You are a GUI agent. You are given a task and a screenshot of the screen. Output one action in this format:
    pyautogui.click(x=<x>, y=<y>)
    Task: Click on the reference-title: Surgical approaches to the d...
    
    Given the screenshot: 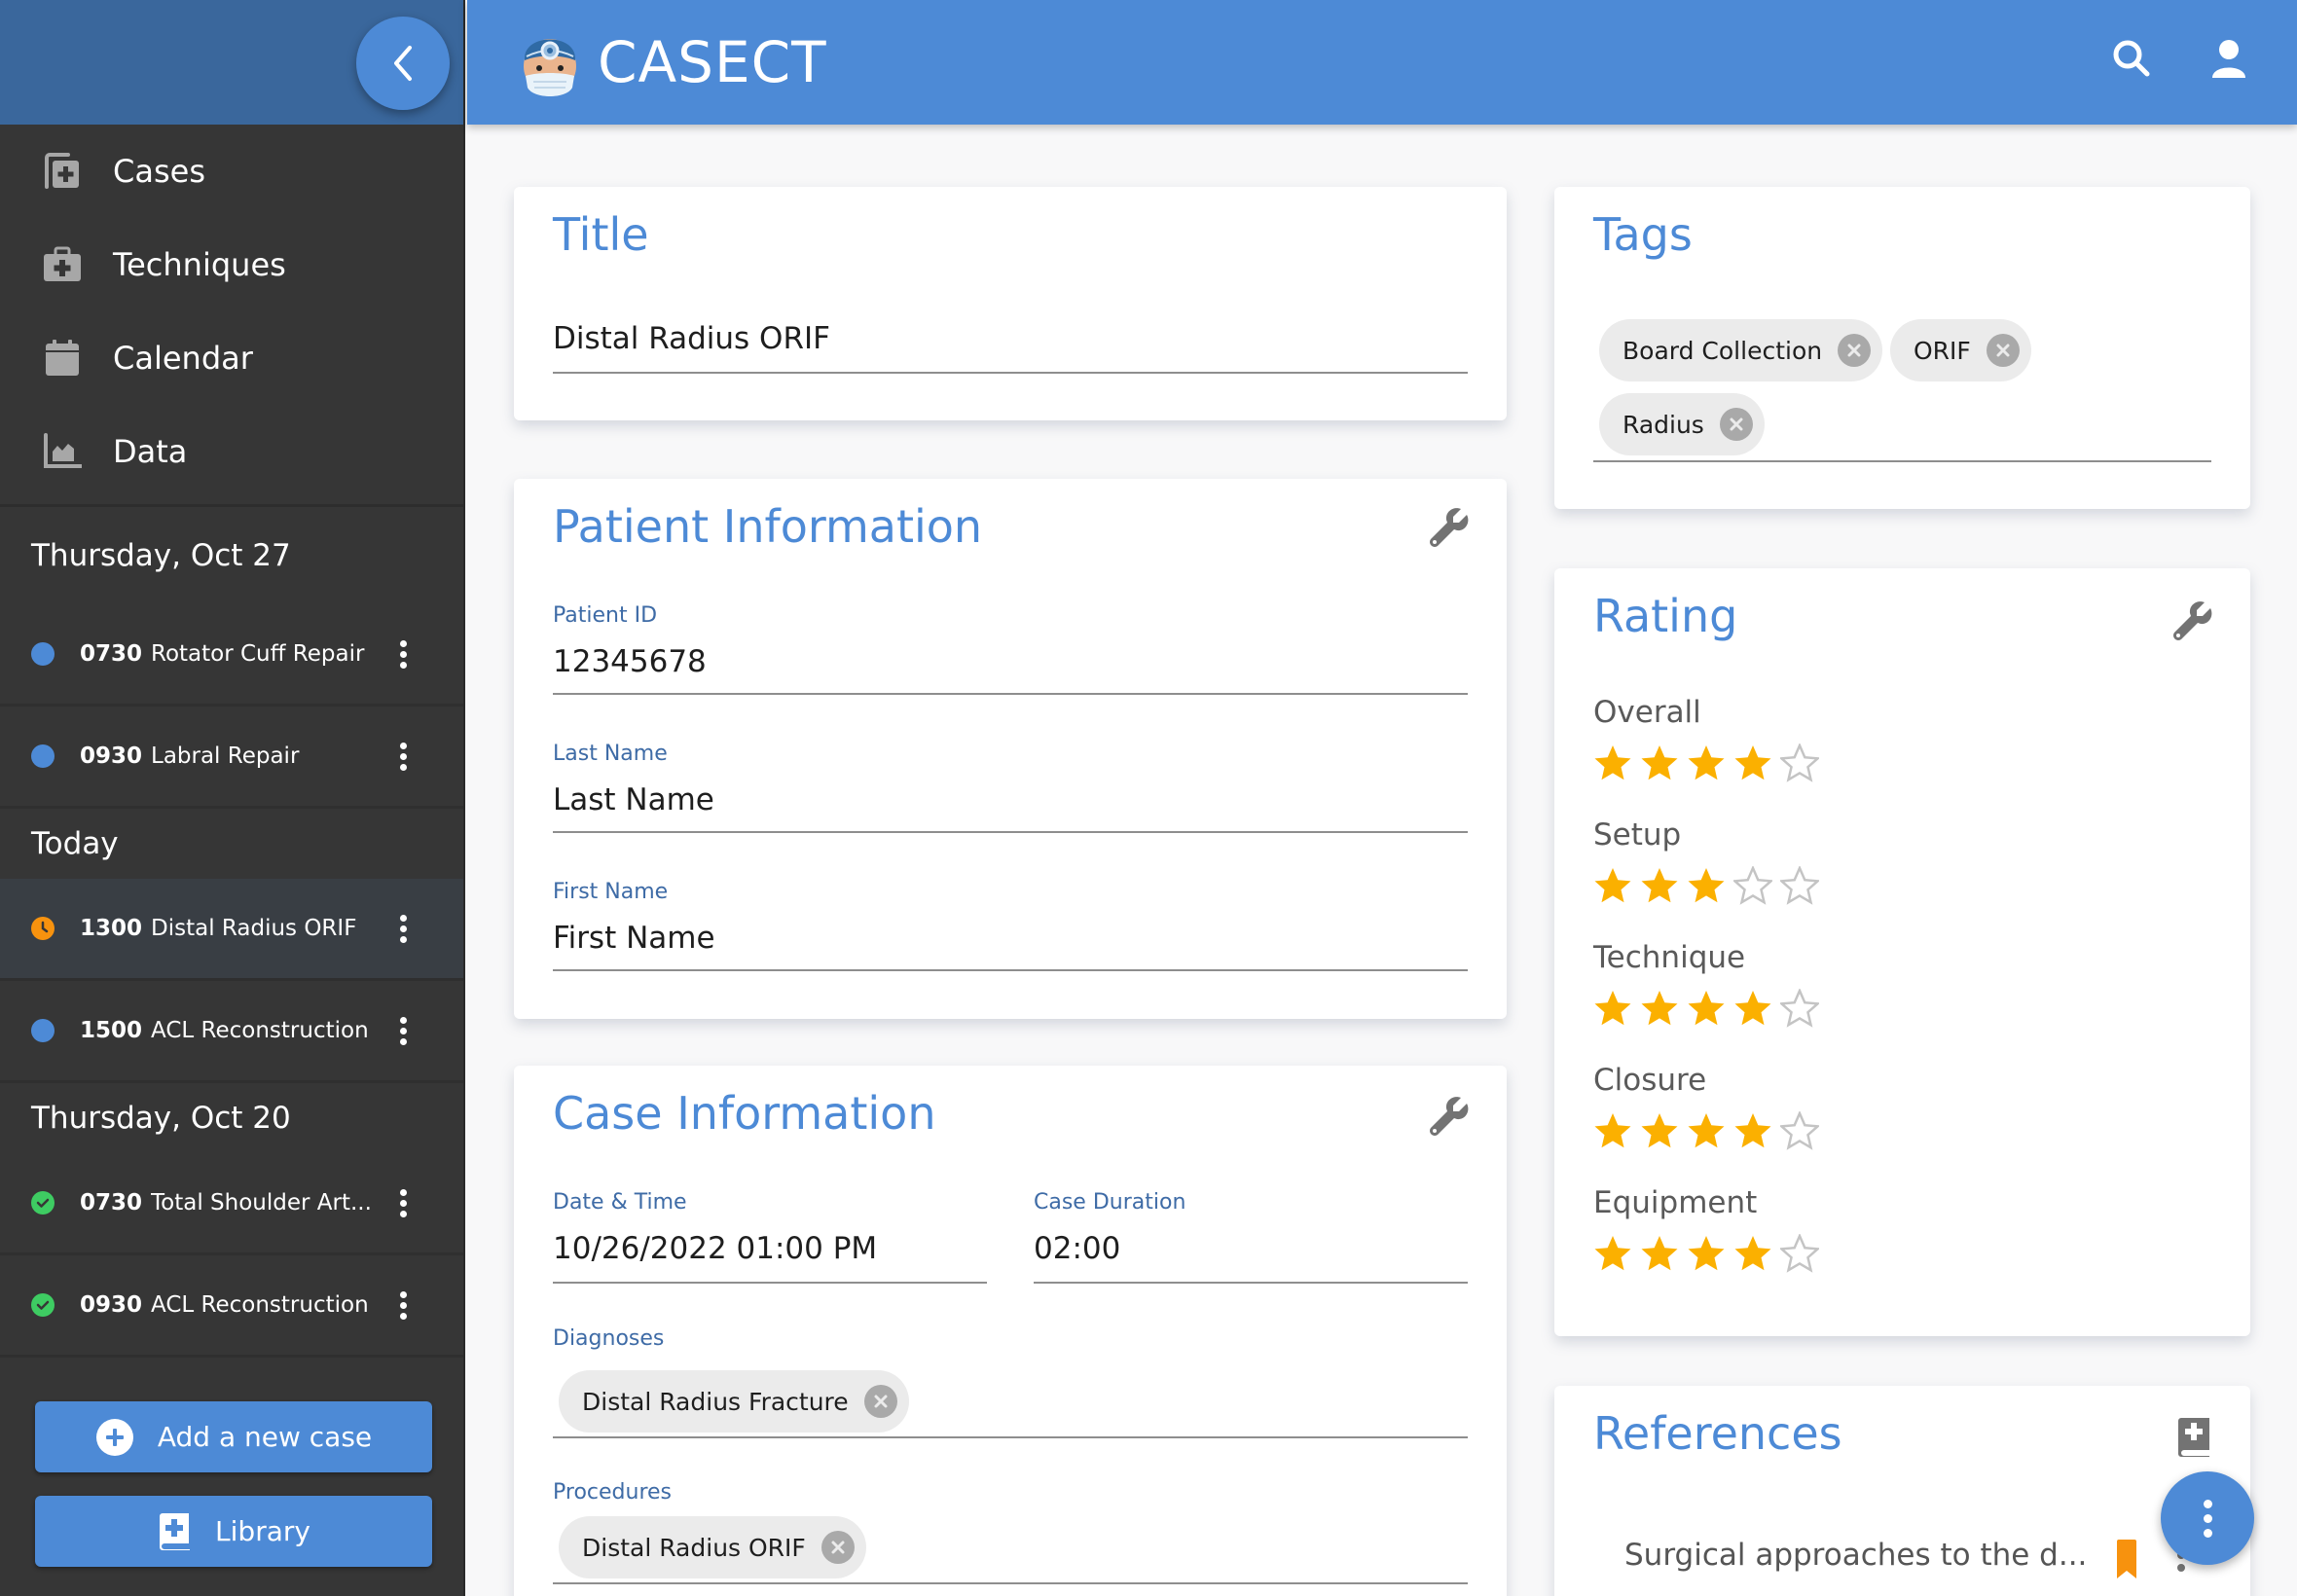 What is the action you would take?
    pyautogui.click(x=1856, y=1555)
    